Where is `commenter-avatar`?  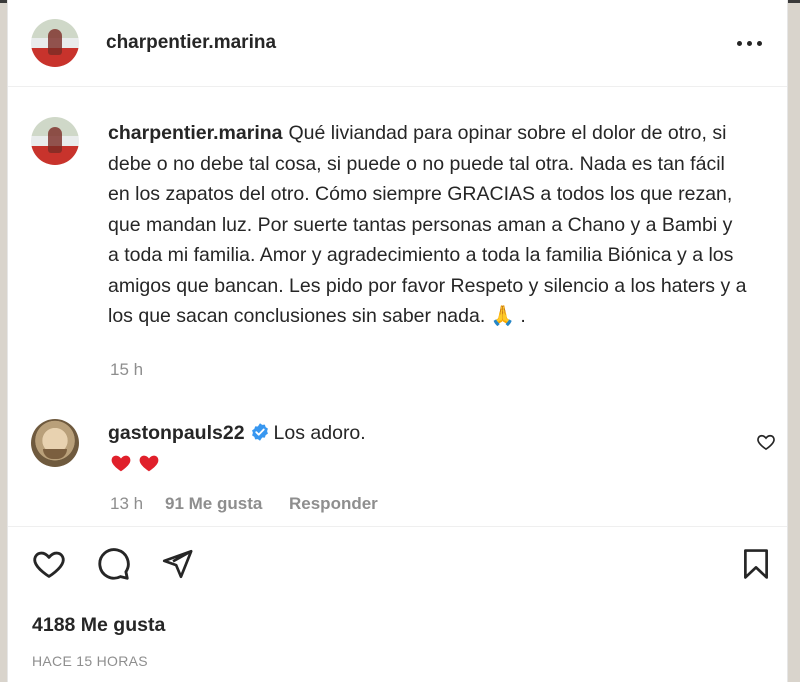 commenter-avatar is located at coordinates (55, 443).